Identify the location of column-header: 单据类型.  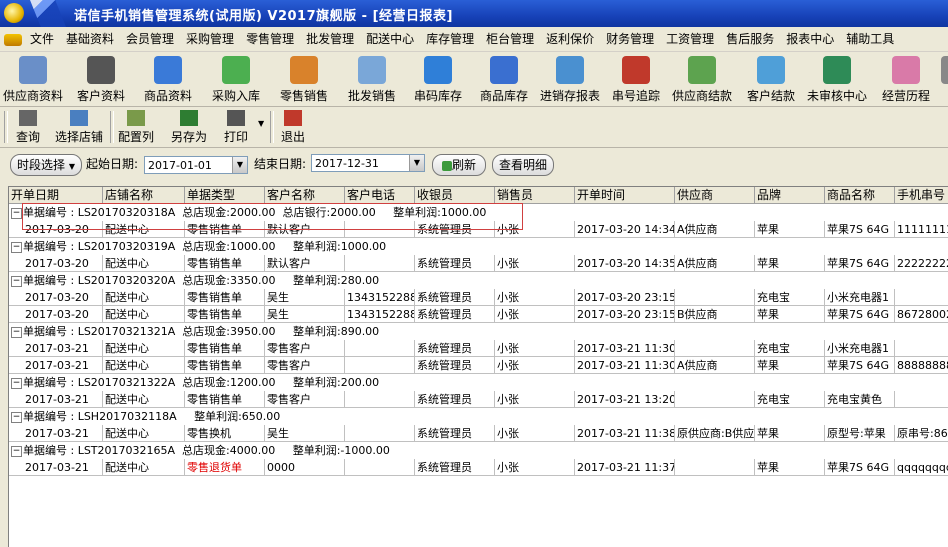
(225, 195).